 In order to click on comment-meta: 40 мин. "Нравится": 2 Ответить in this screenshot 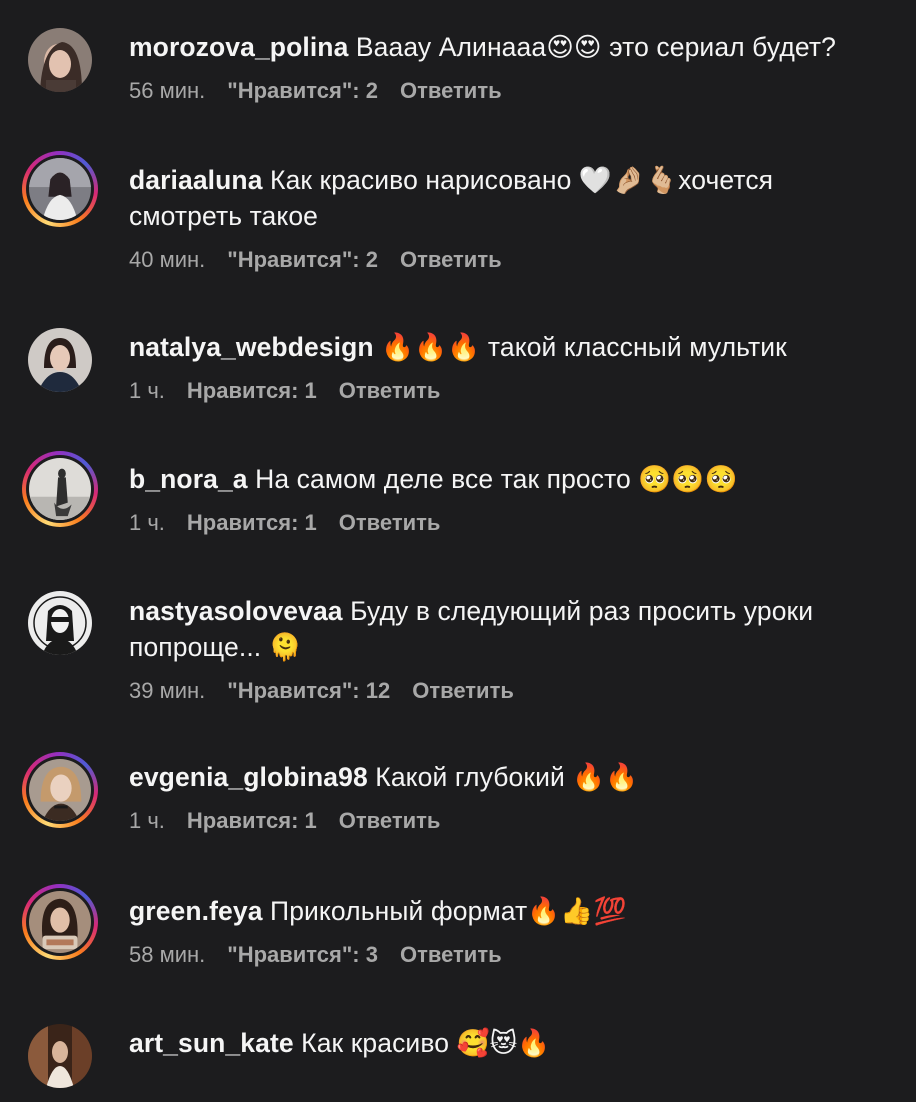, I will do `click(507, 260)`.